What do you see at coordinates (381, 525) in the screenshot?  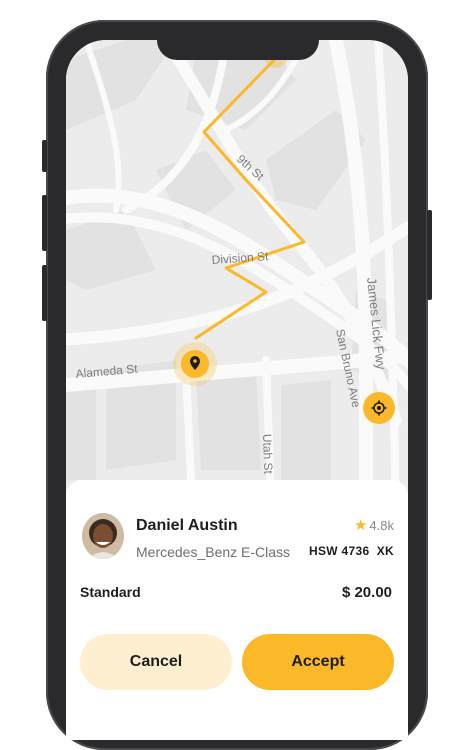 I see `rating-value: 4.8k` at bounding box center [381, 525].